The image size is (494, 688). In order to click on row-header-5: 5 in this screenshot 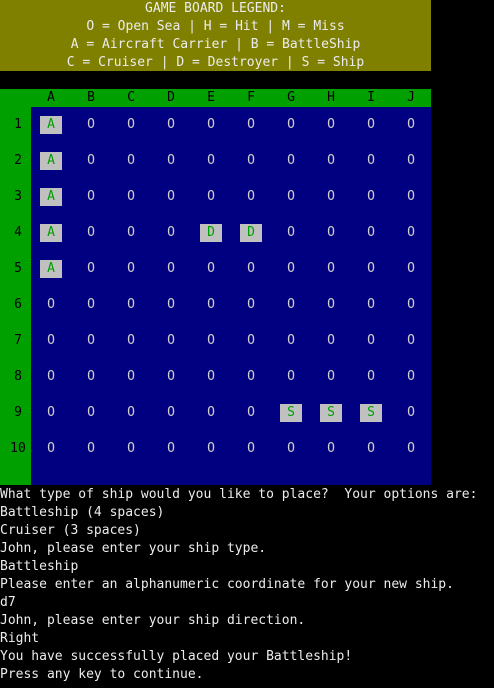, I will do `click(18, 268)`.